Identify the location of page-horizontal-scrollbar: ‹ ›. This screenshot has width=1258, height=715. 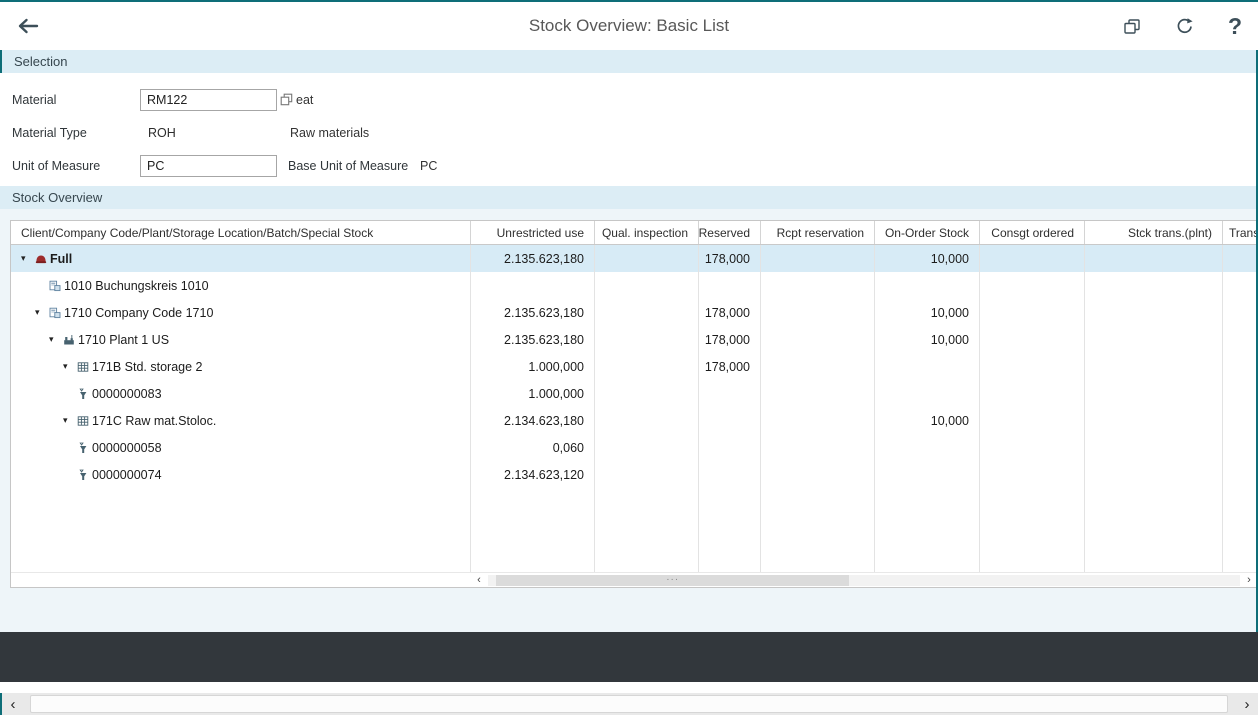
(629, 704).